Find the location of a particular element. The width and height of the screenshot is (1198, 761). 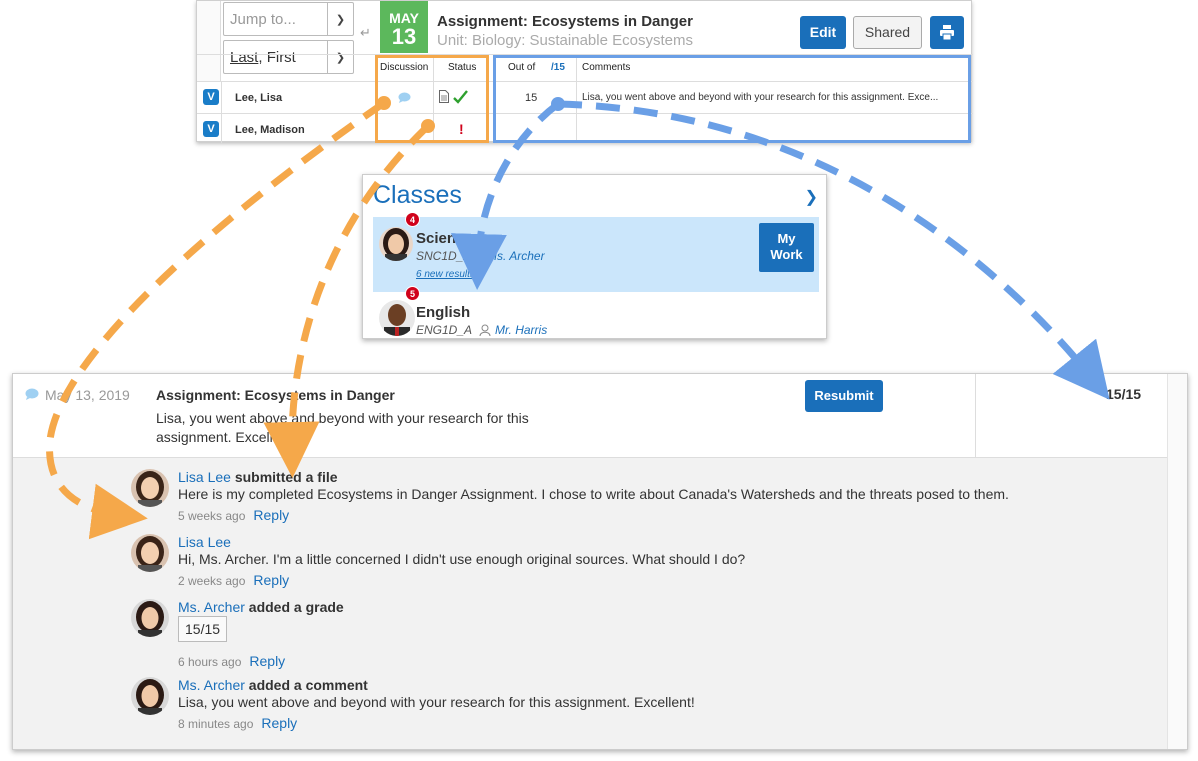

grade-divider is located at coordinates (975, 416).